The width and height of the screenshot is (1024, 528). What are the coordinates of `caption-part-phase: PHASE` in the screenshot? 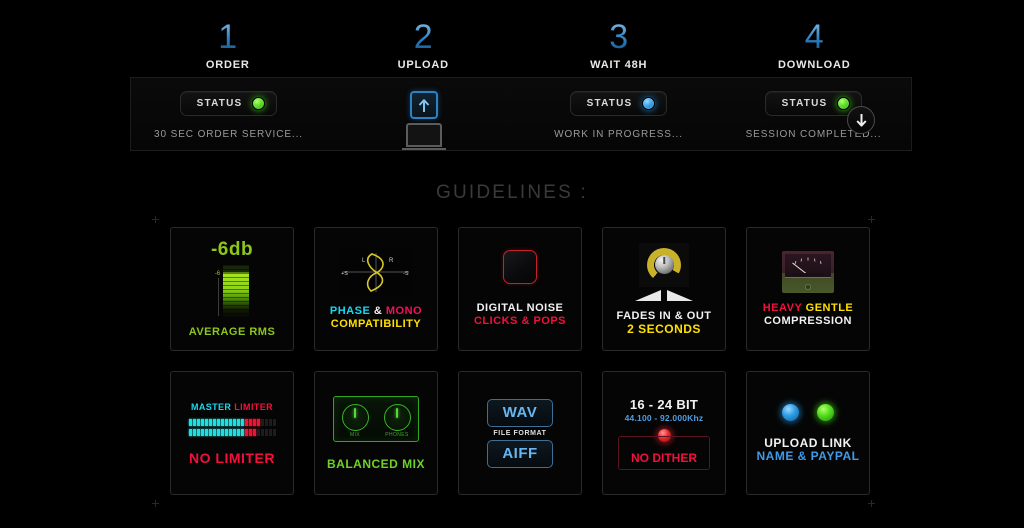 It's located at (351, 310).